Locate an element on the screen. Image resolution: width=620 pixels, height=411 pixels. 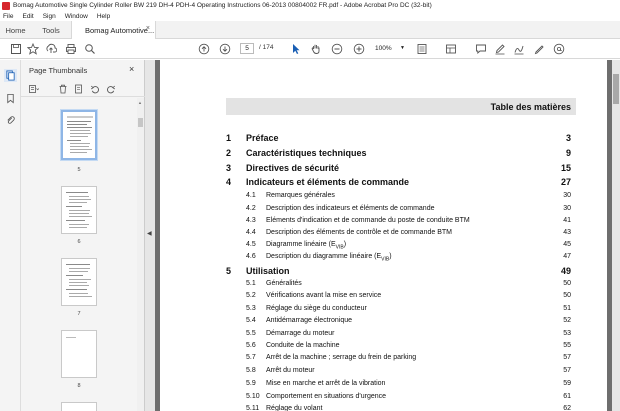
toc-chapter-row: 4 Indicateurs et éléments de commande 27 is located at coordinates (401, 183).